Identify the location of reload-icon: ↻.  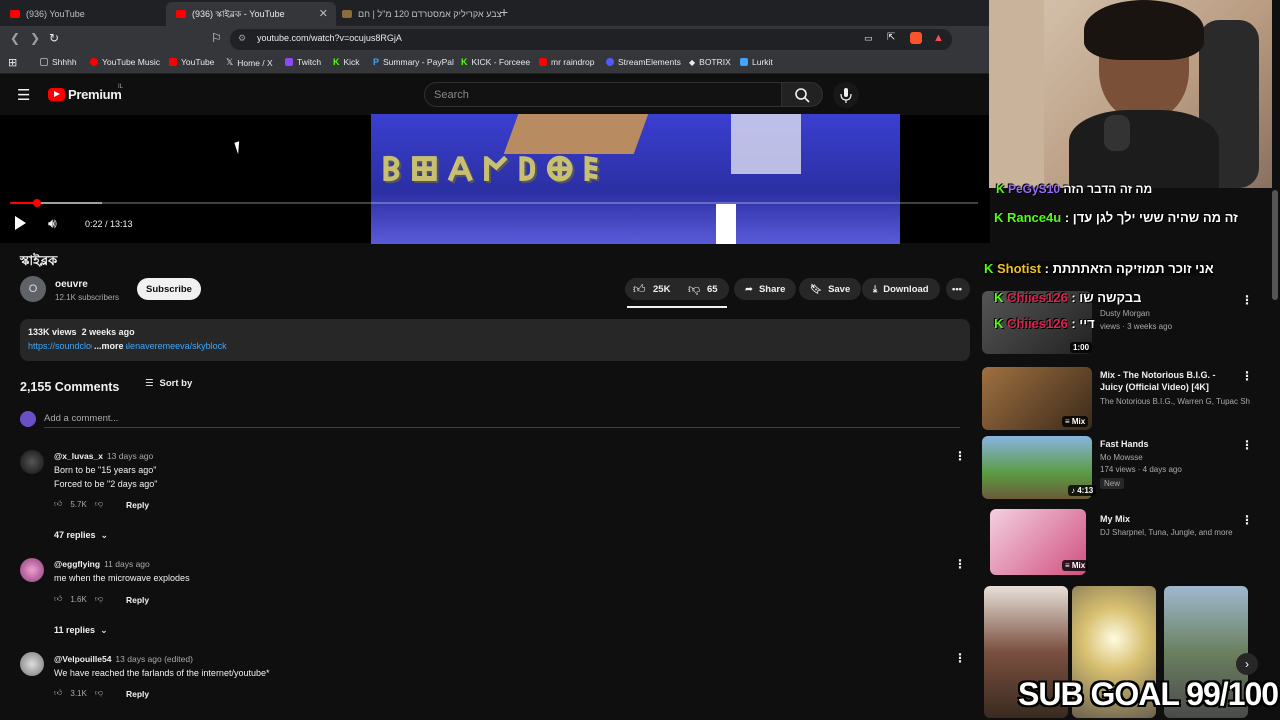
(54, 38).